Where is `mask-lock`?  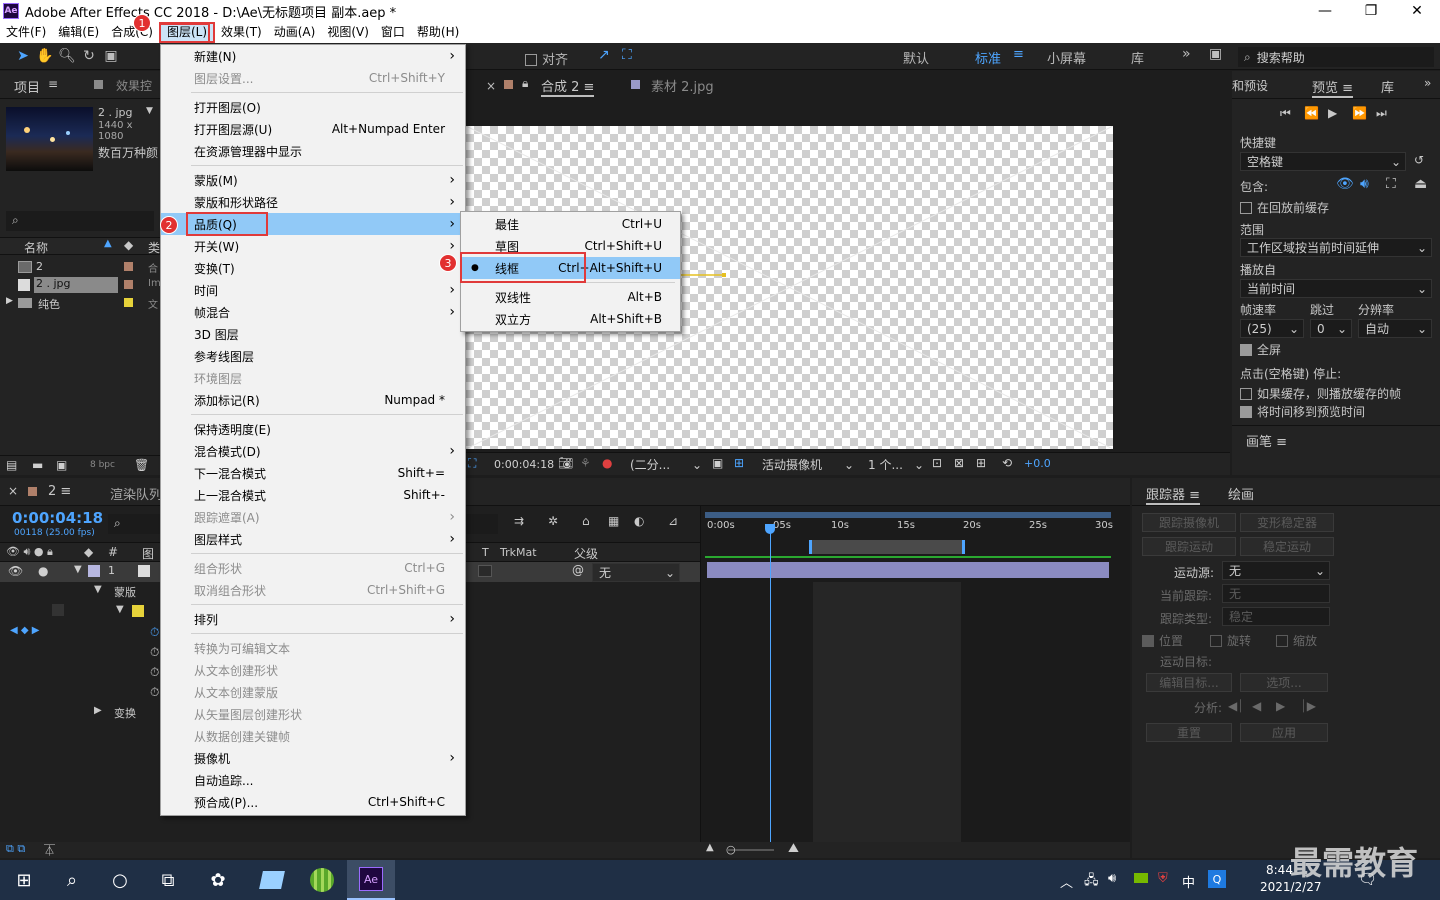 mask-lock is located at coordinates (58, 610).